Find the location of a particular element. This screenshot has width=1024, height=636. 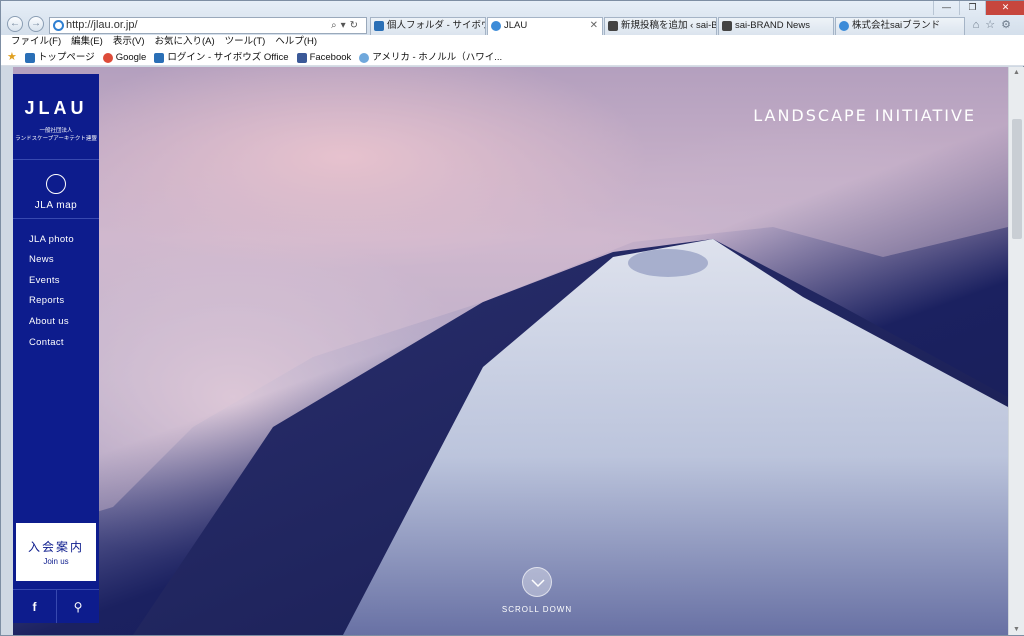

tab-sai-news: sai-BRAND News is located at coordinates (776, 26).